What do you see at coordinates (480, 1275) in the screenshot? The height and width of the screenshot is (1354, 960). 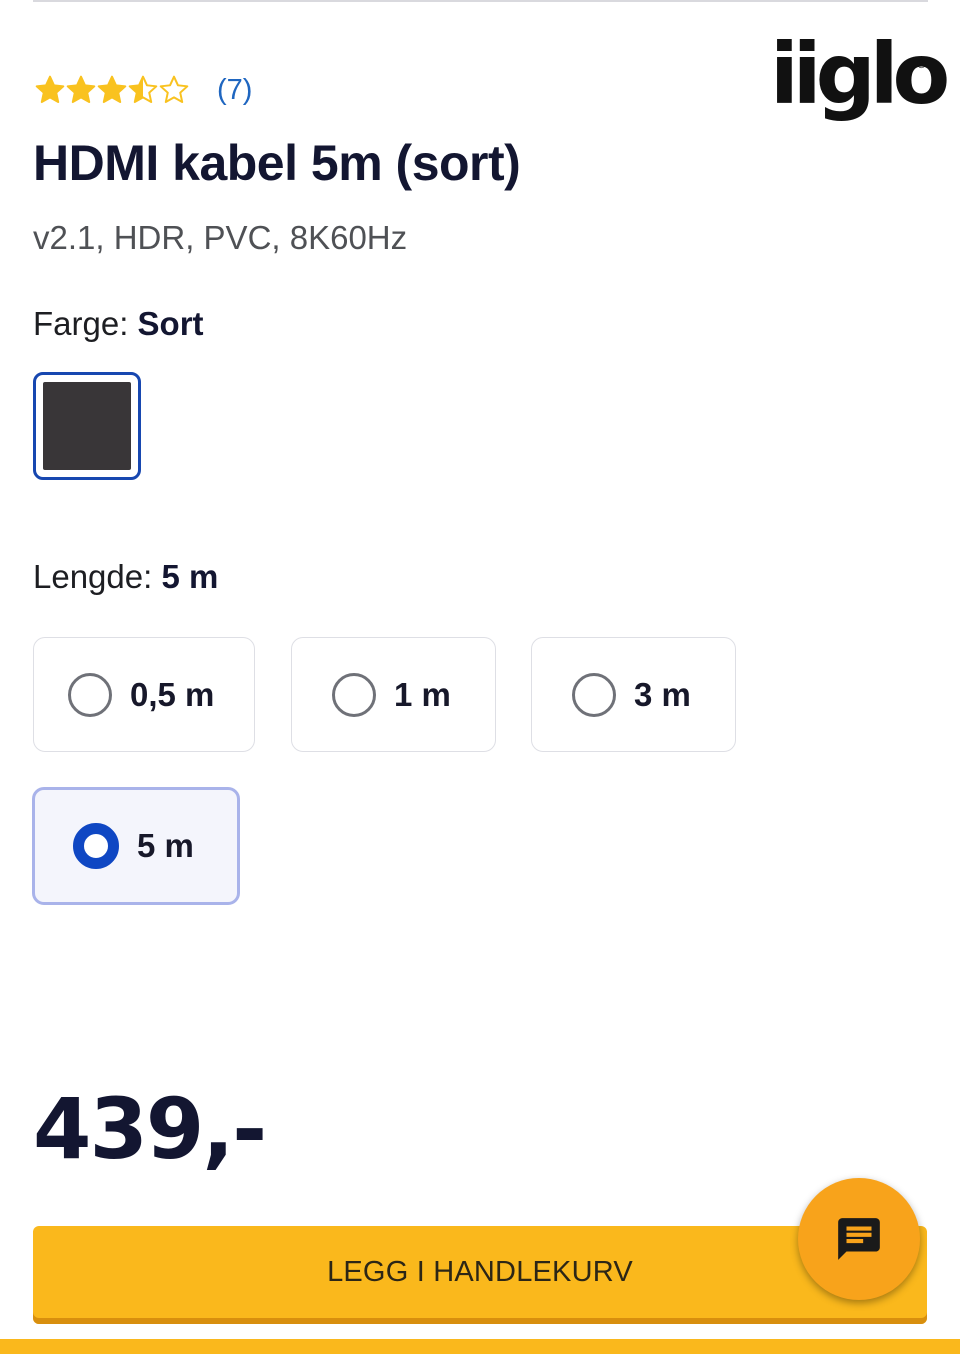 I see `add-to-cart-button: LEGG I HANDLEKURV` at bounding box center [480, 1275].